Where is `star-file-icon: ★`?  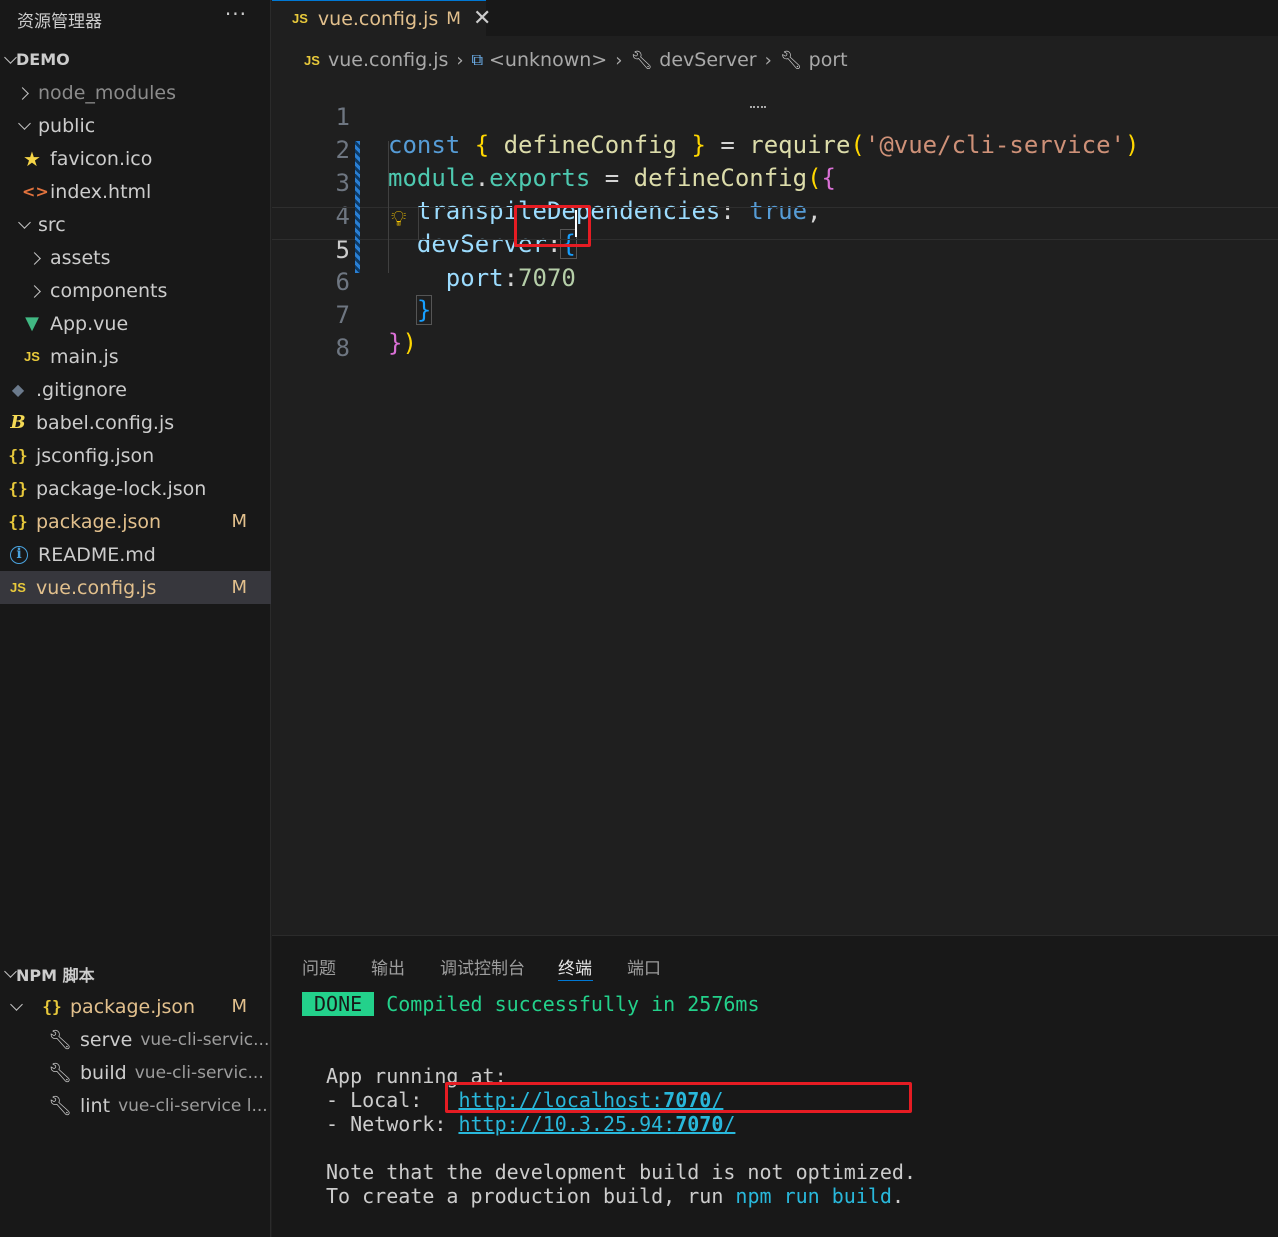
star-file-icon: ★ is located at coordinates (32, 158).